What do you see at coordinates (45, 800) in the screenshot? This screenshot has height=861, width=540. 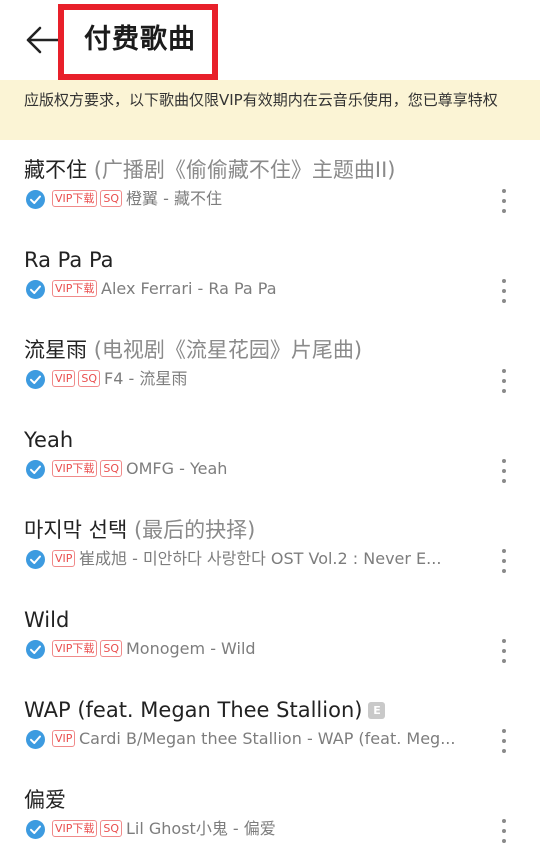 I see `song-name: 偏爱` at bounding box center [45, 800].